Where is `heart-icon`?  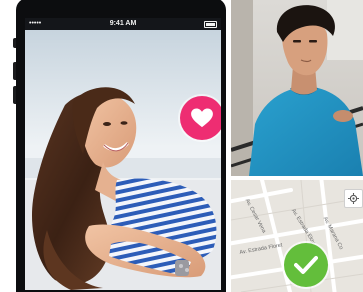 heart-icon is located at coordinates (202, 118).